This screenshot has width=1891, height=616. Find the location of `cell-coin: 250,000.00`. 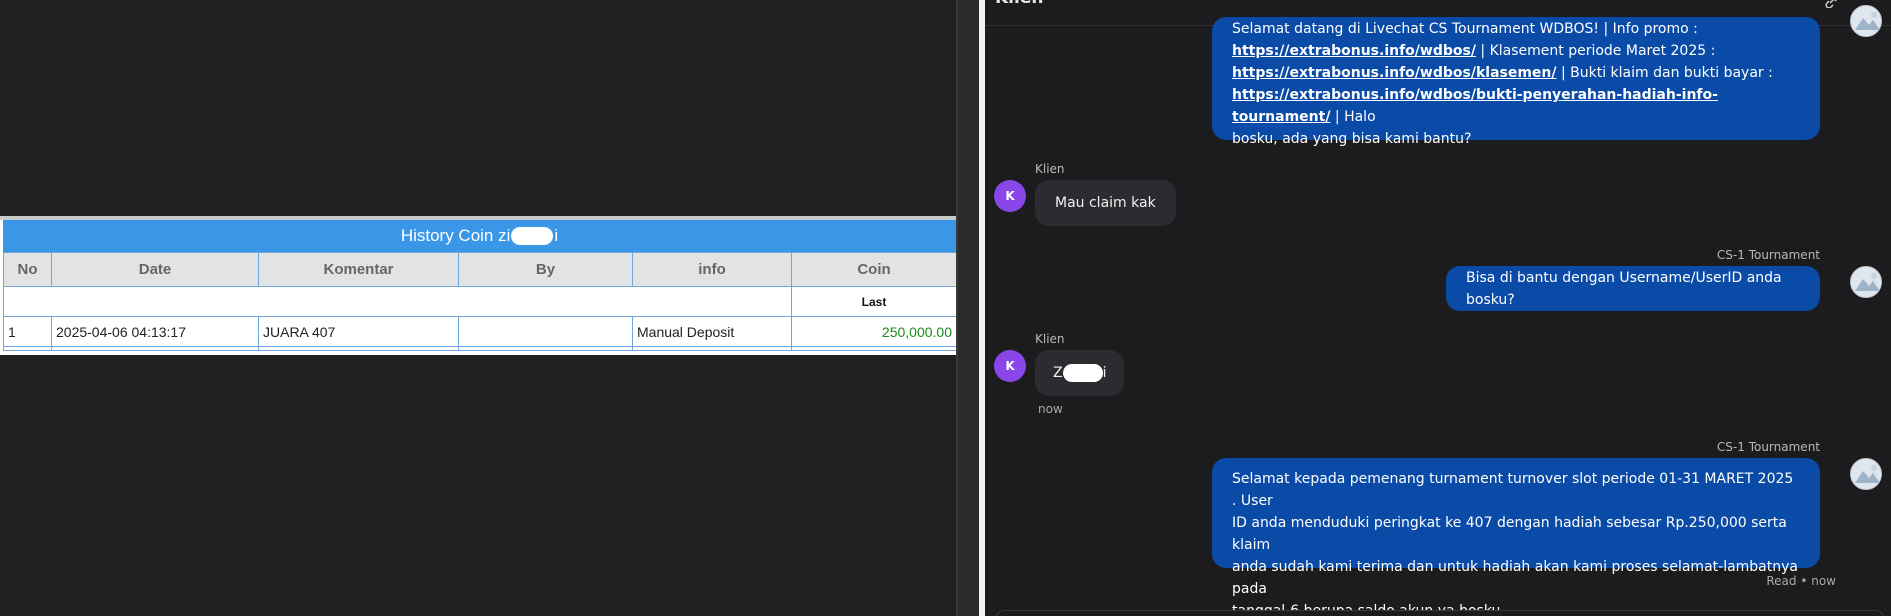

cell-coin: 250,000.00 is located at coordinates (874, 331).